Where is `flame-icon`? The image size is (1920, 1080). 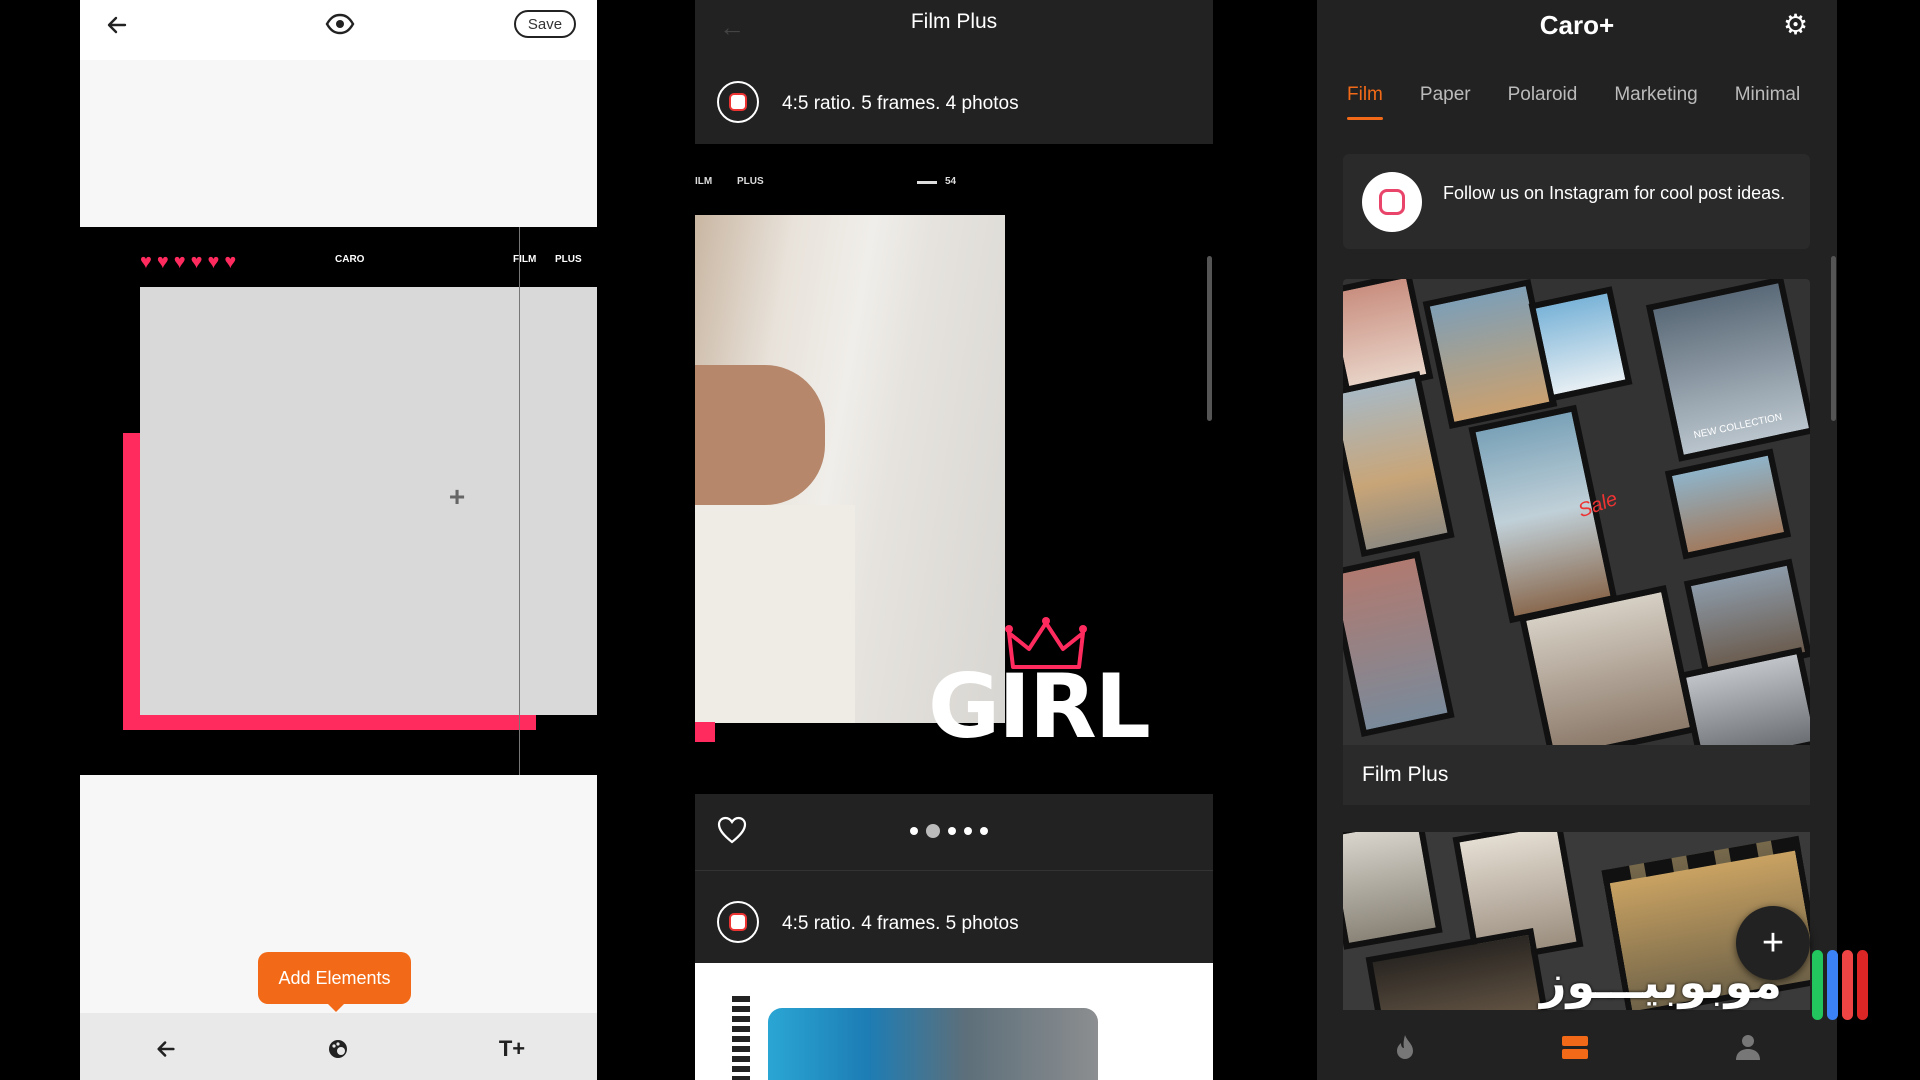 flame-icon is located at coordinates (1405, 1047).